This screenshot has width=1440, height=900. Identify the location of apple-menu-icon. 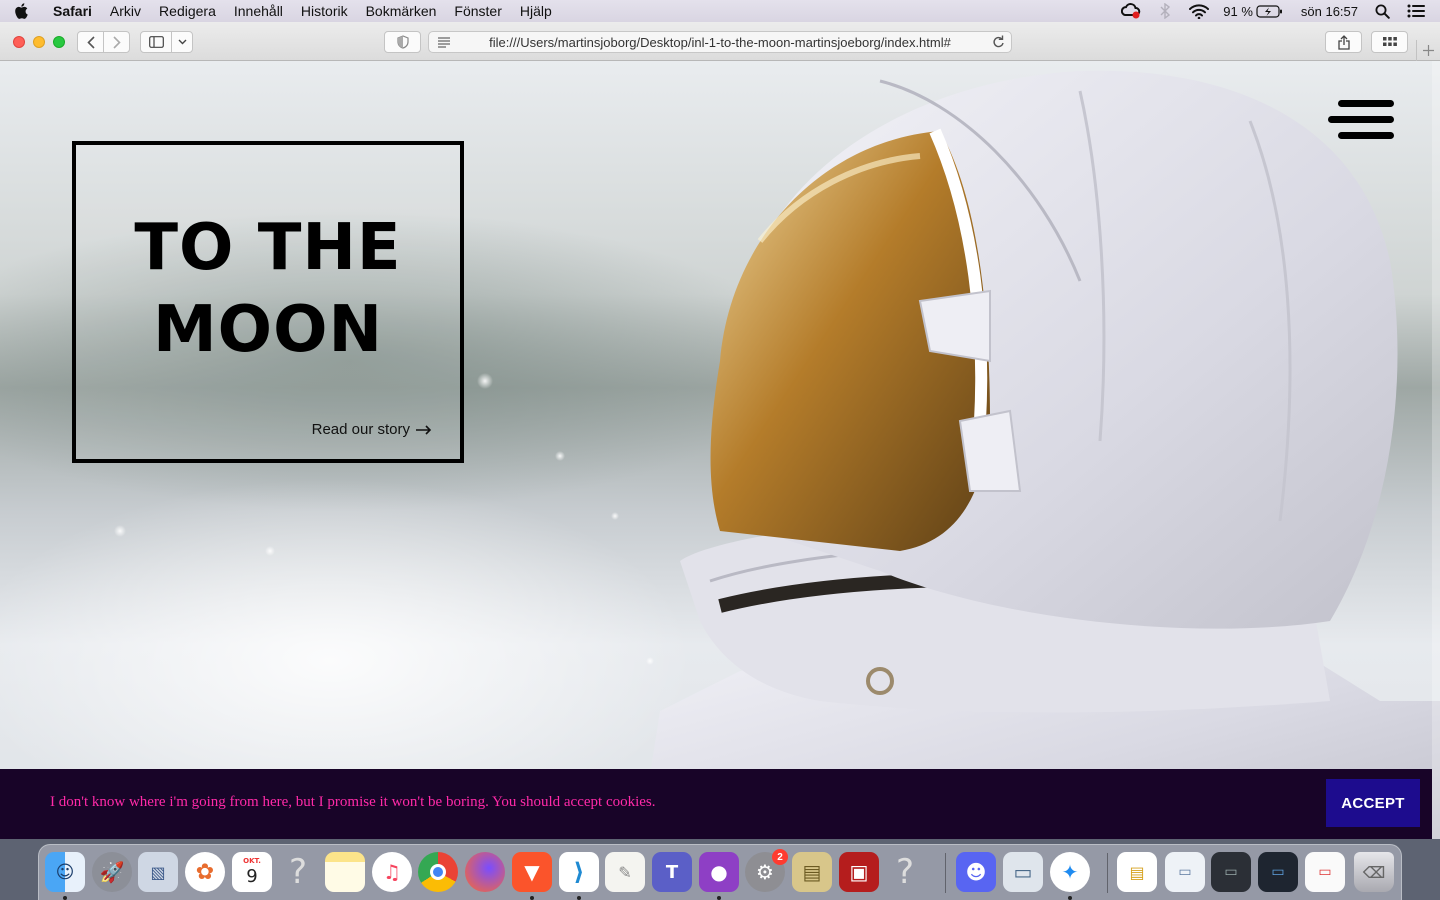
(29, 11).